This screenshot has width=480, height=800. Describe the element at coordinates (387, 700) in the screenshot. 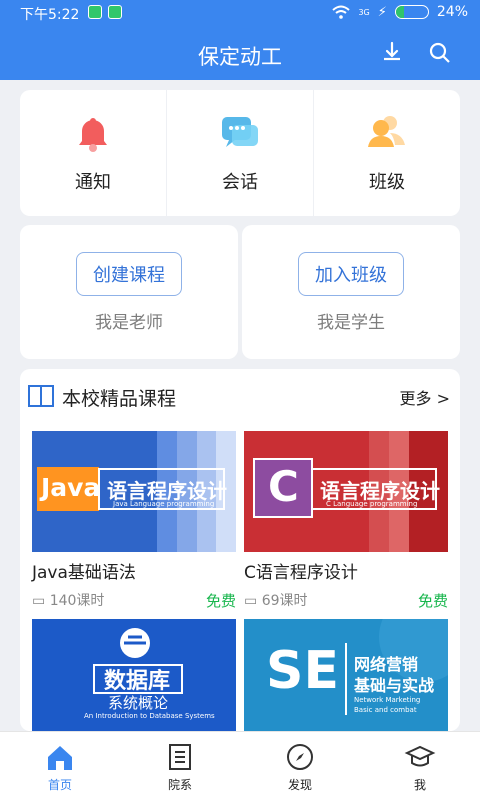

I see `se-banner-english: Network Marketing` at that location.